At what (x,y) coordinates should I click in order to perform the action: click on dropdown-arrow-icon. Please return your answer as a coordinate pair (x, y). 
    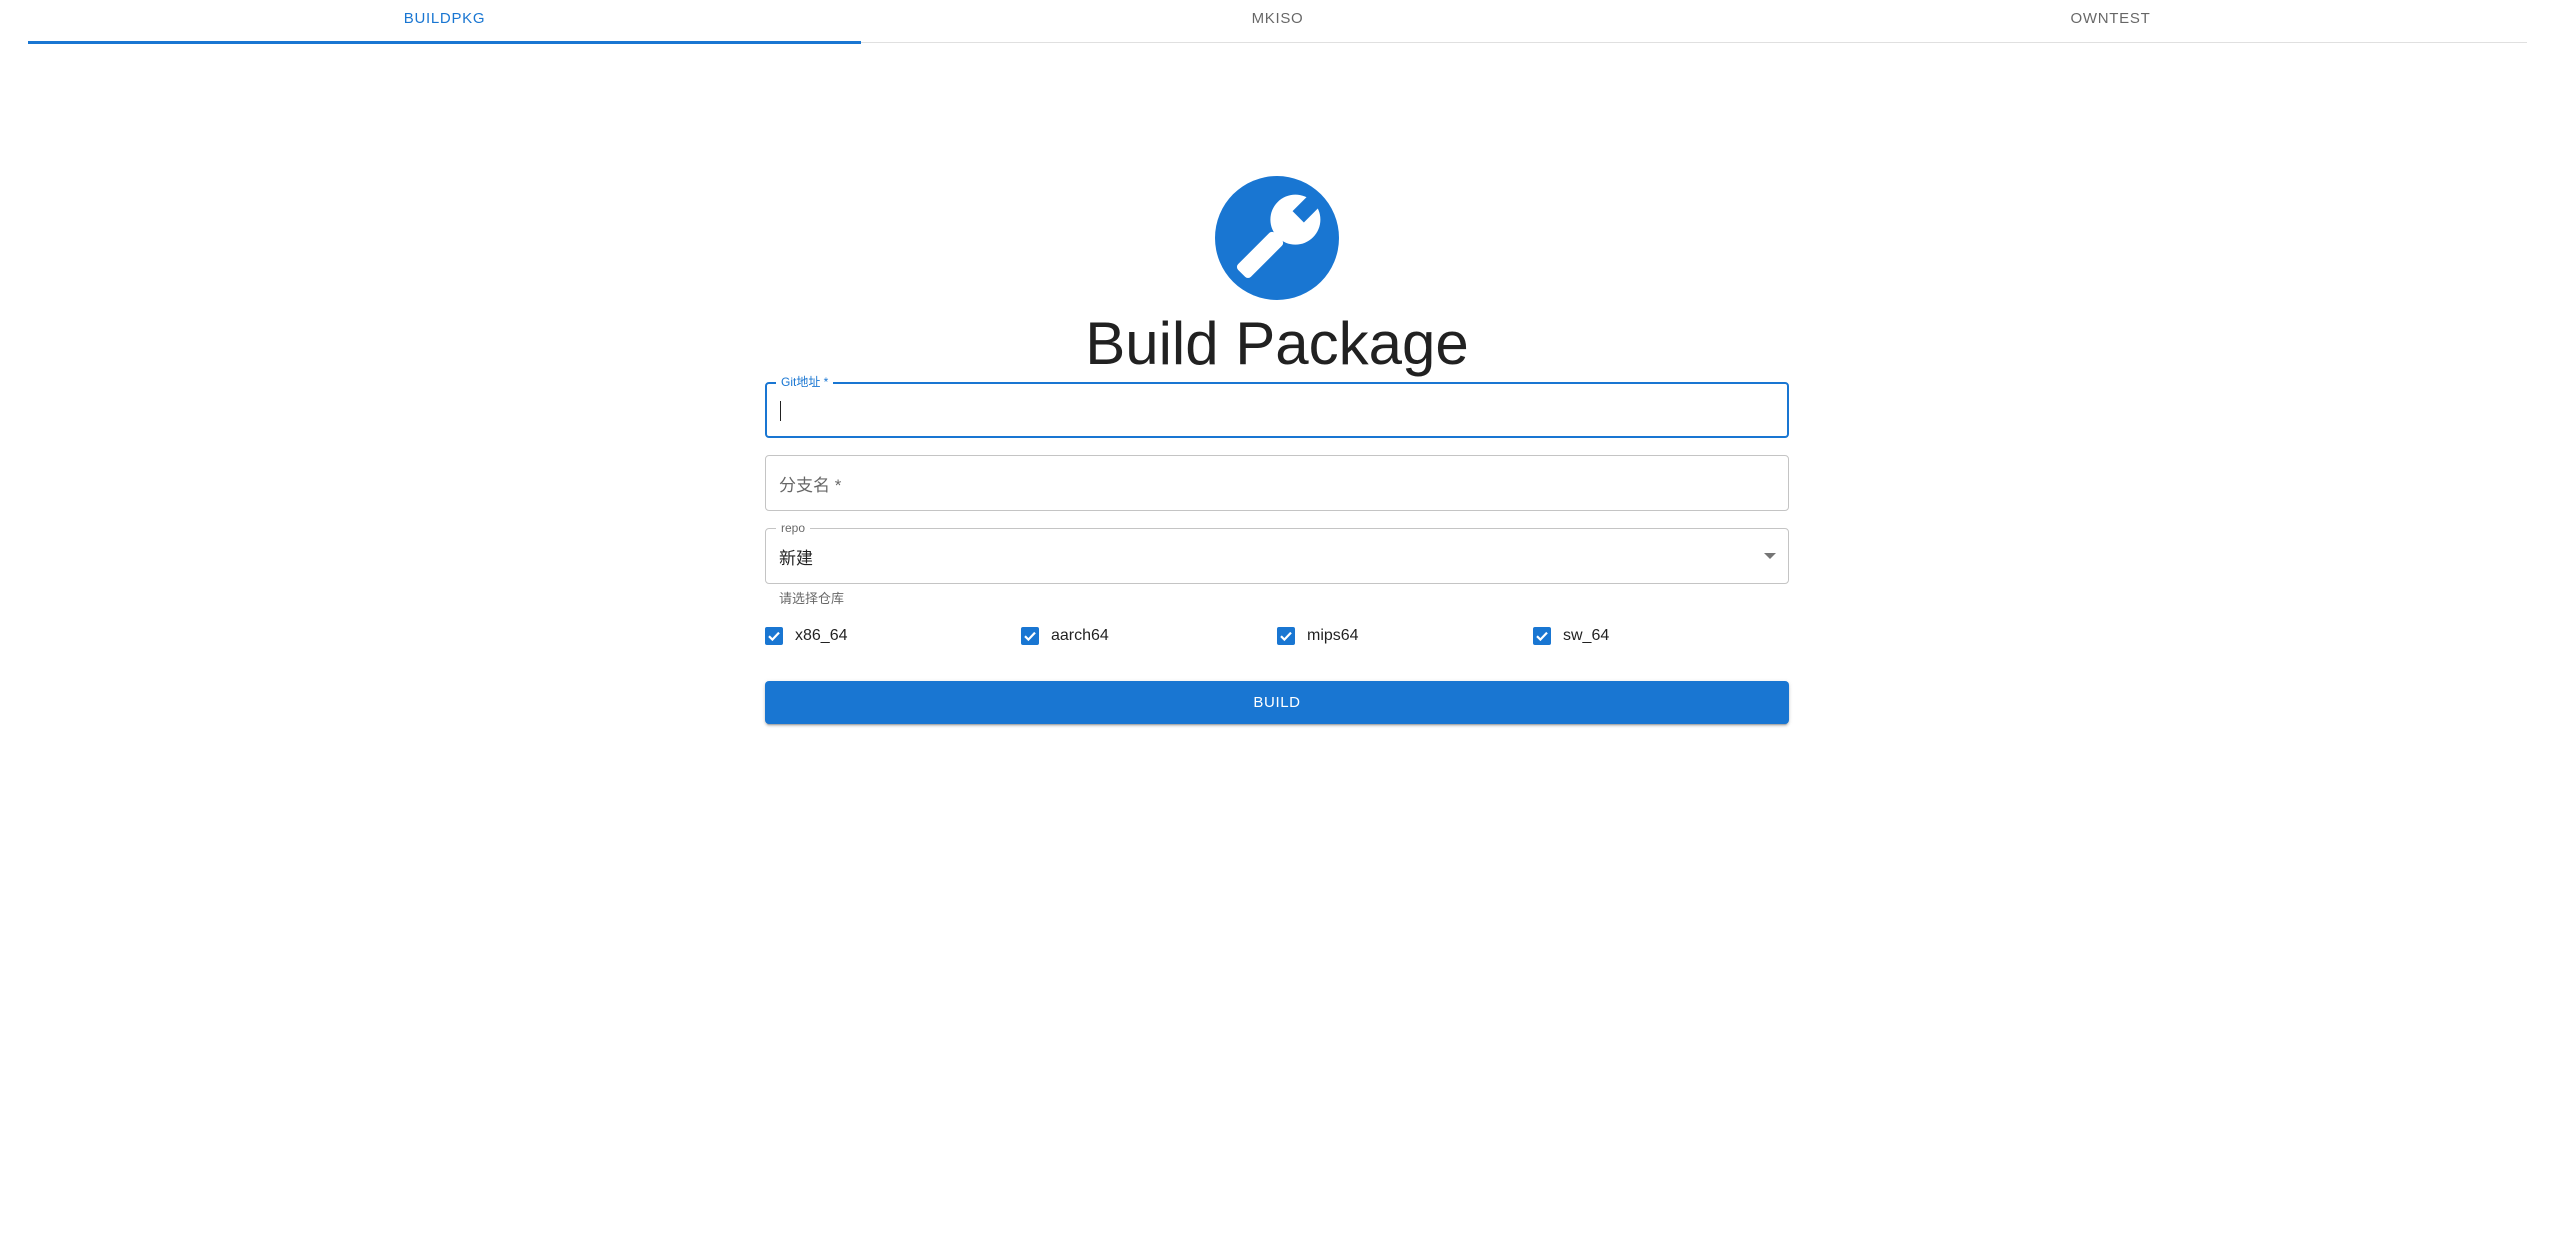
    Looking at the image, I should click on (1770, 556).